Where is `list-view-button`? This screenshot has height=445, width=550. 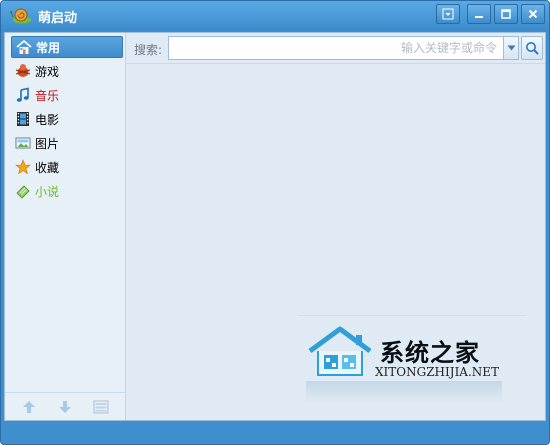 list-view-button is located at coordinates (101, 407).